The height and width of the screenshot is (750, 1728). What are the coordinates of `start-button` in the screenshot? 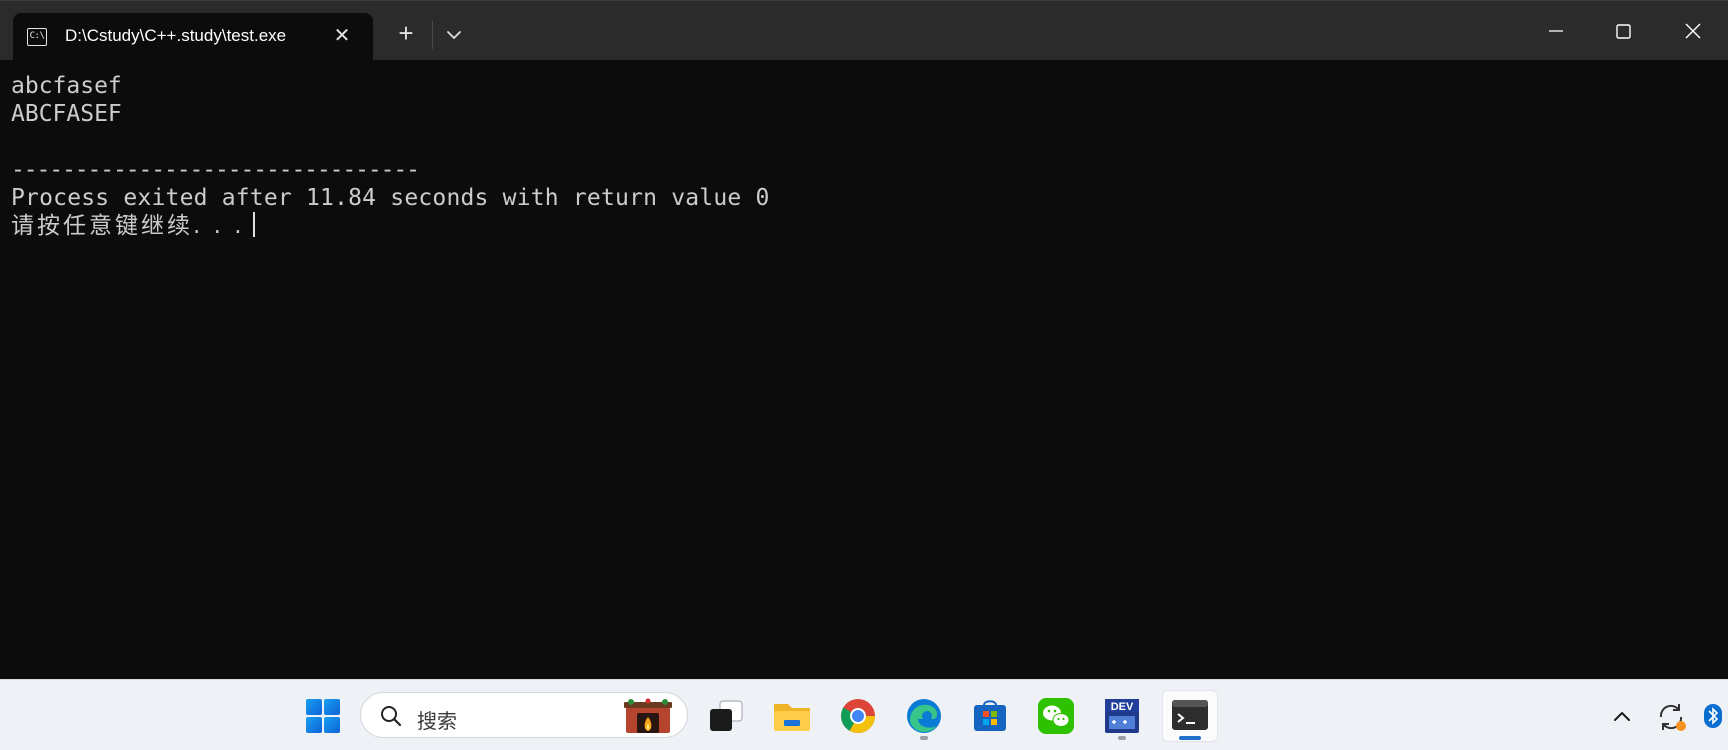 It's located at (323, 716).